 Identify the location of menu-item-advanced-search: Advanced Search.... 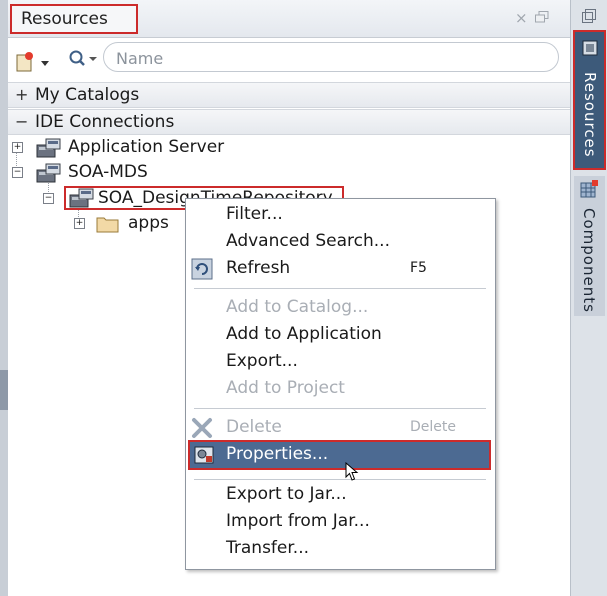
(340, 242).